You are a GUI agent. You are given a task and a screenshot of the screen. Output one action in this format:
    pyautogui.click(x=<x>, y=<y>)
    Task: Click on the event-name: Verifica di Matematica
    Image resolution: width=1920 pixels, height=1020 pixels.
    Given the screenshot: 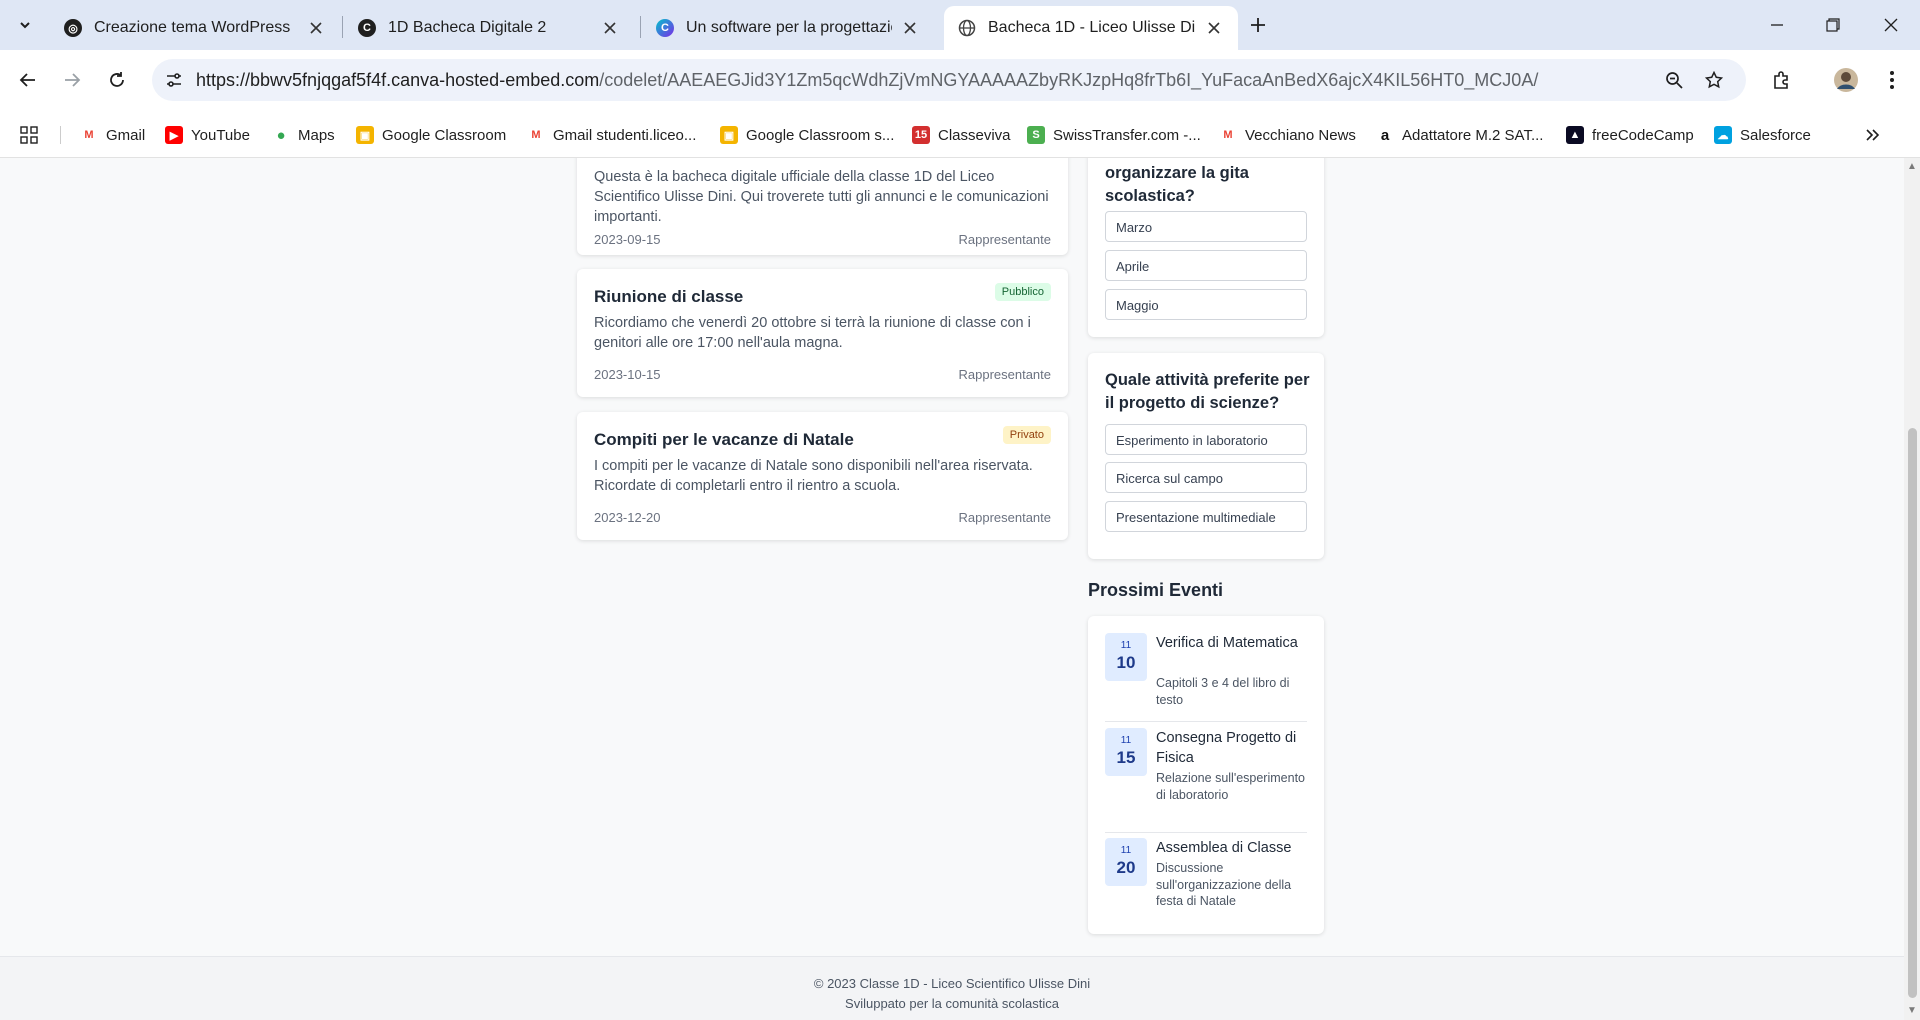 What is the action you would take?
    pyautogui.click(x=1227, y=643)
    